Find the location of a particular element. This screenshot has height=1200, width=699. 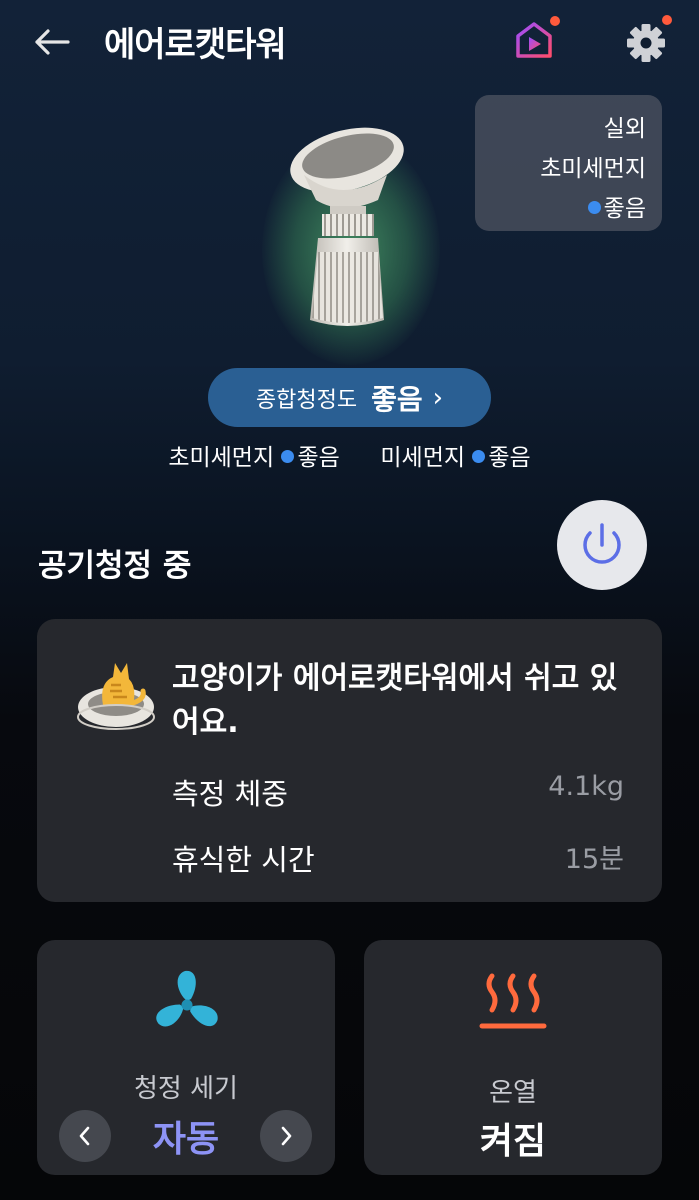

pm25-value: 좋음 is located at coordinates (318, 458).